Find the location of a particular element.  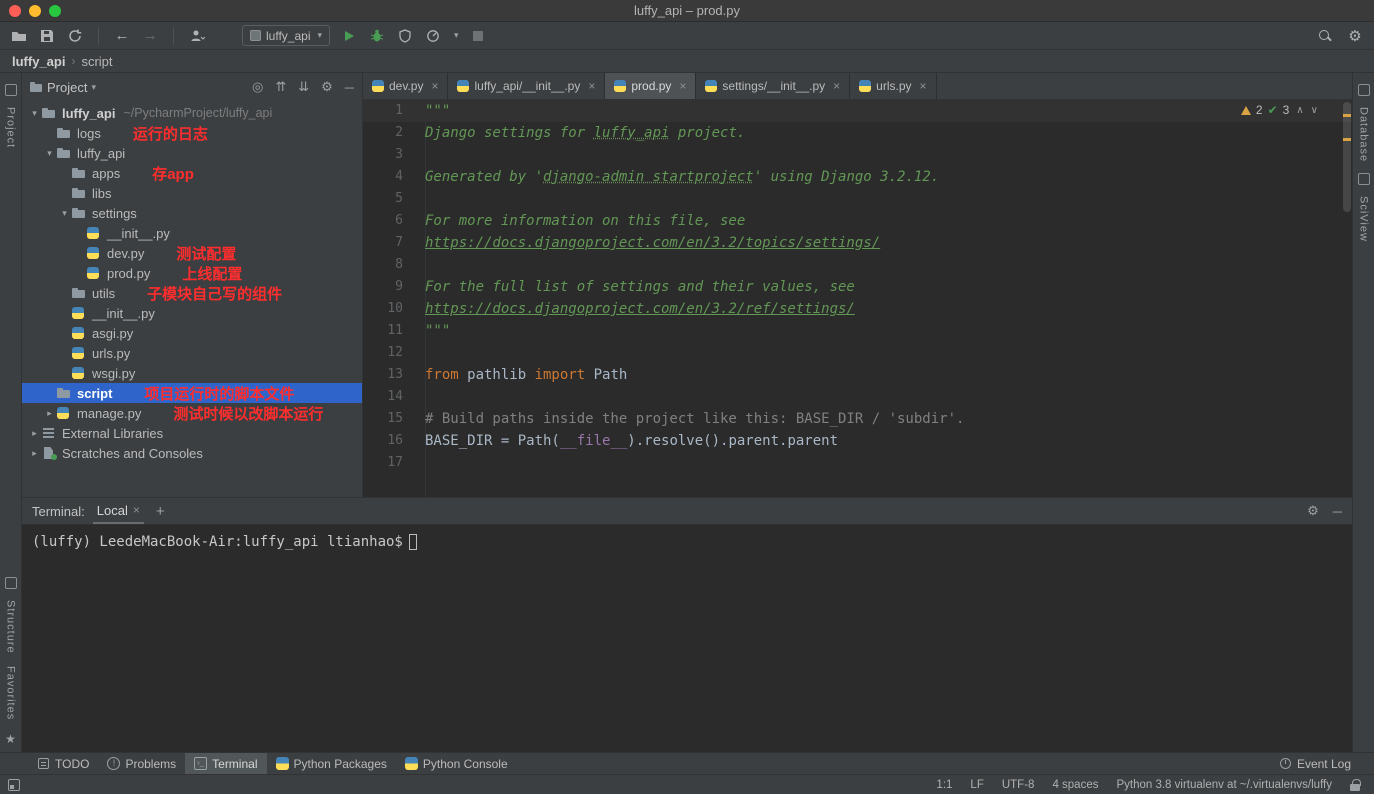

code-line: 12 is located at coordinates (857, 353).